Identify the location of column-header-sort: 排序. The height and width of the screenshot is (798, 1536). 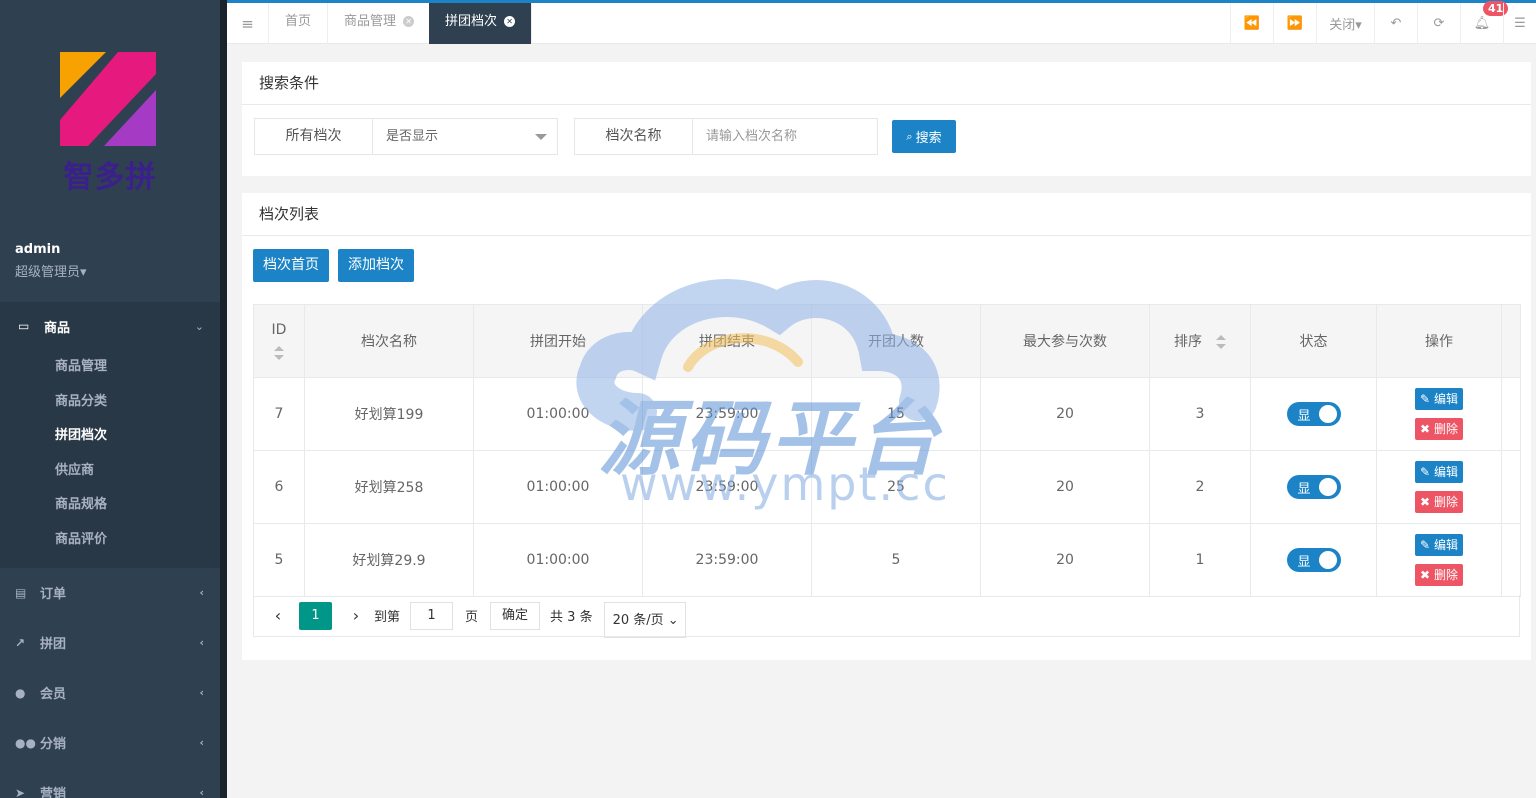
(1200, 341).